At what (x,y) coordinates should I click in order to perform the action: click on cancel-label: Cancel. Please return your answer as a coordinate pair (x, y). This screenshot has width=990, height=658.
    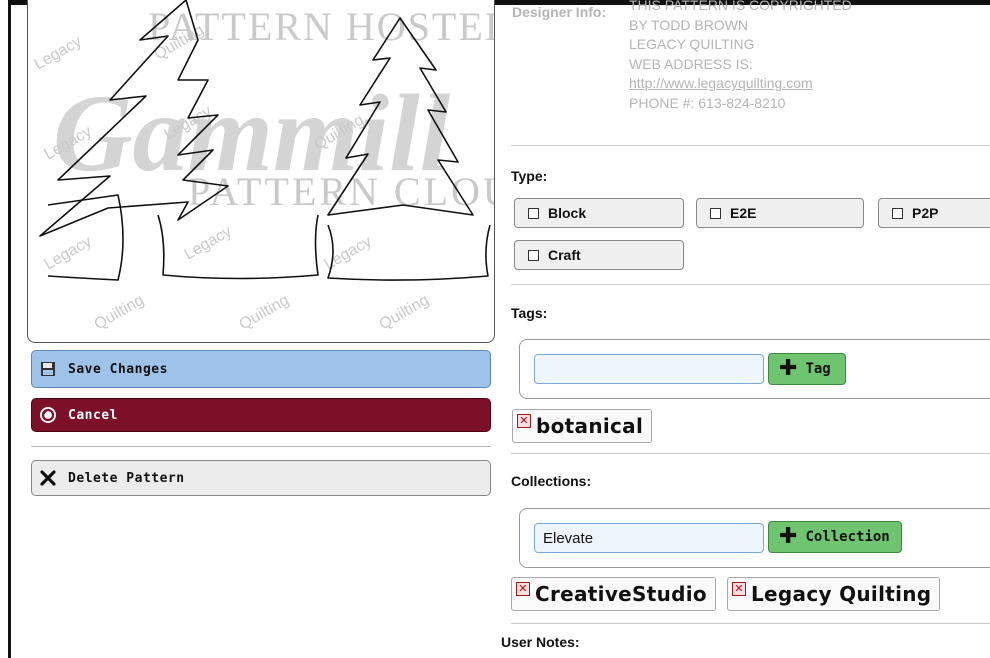
    Looking at the image, I should click on (93, 415).